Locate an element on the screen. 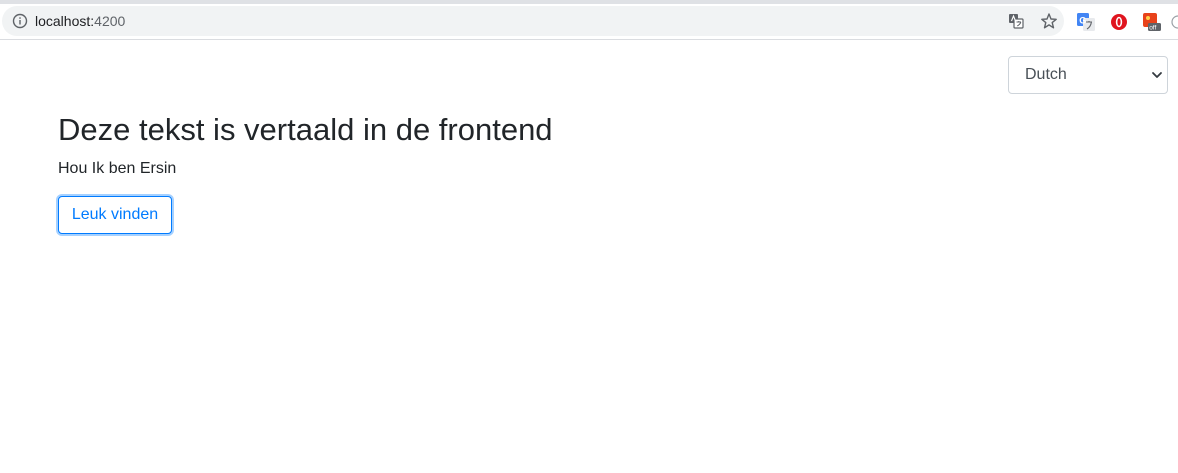 This screenshot has height=473, width=1178. opera-extension-icon is located at coordinates (1119, 22).